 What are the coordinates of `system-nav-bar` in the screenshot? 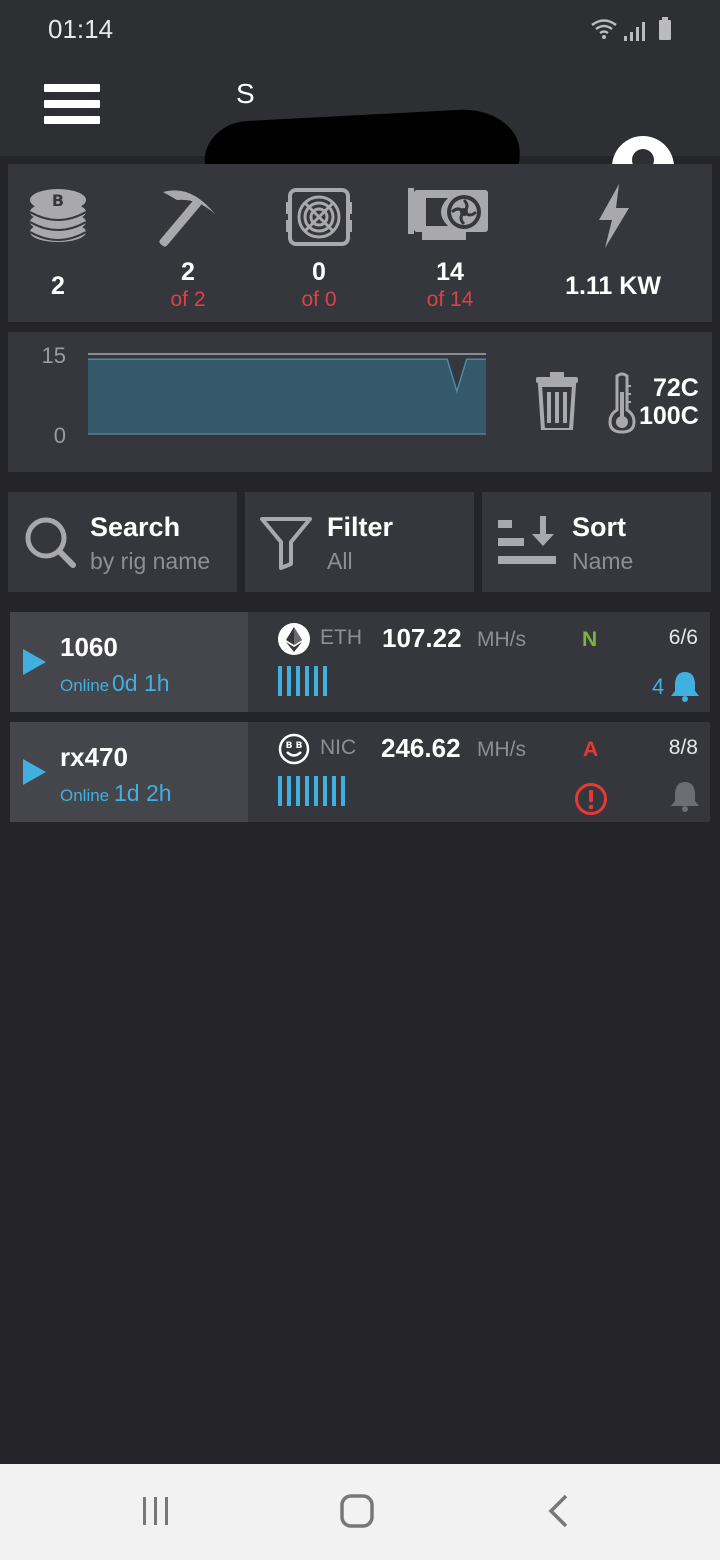 It's located at (360, 1512).